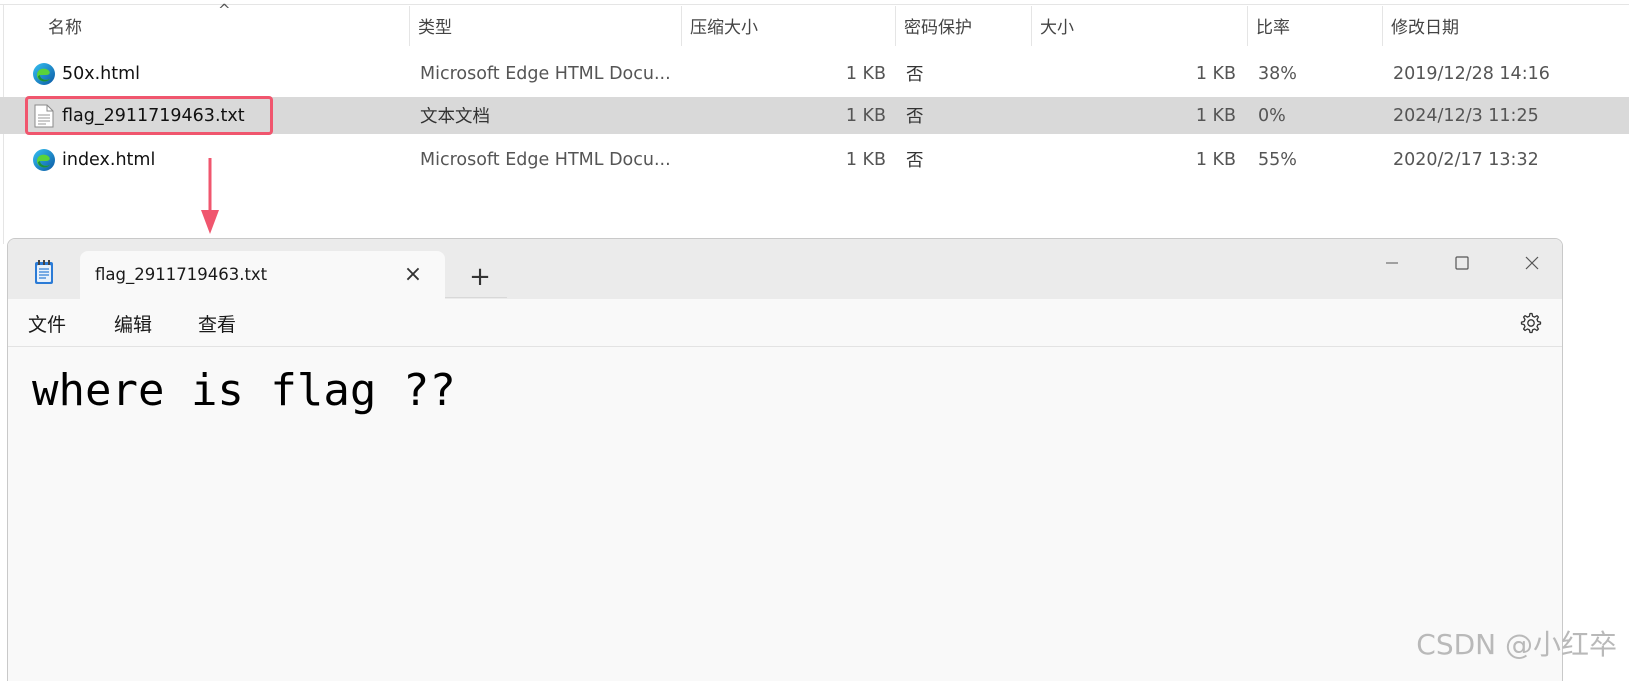  I want to click on file-ratio: 0%, so click(1272, 115).